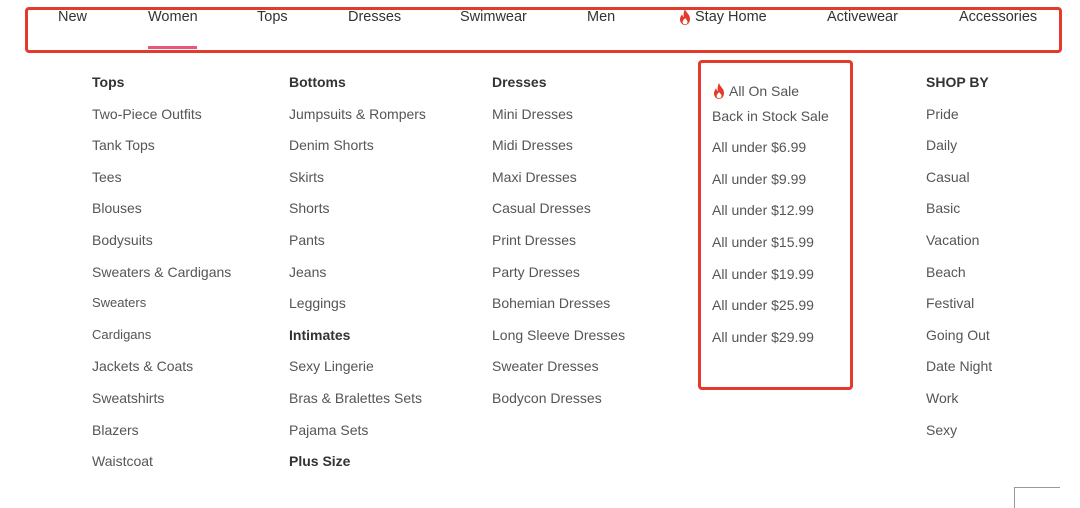  I want to click on tops-item: Sweatshirts, so click(161, 405).